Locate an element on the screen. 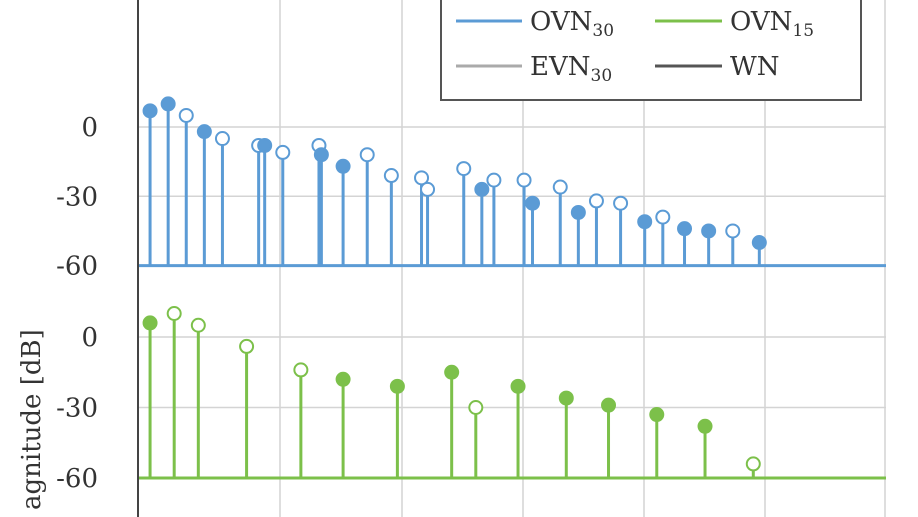 Image resolution: width=918 pixels, height=517 pixels. legend: OVN30 OVN15EVN30 WN is located at coordinates (651, 50).